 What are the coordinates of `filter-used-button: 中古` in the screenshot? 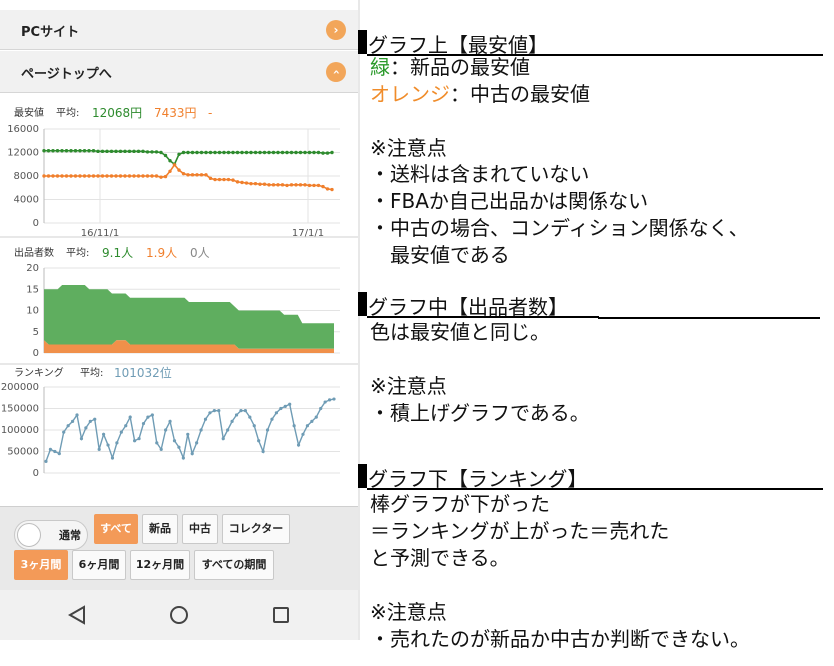 It's located at (200, 529).